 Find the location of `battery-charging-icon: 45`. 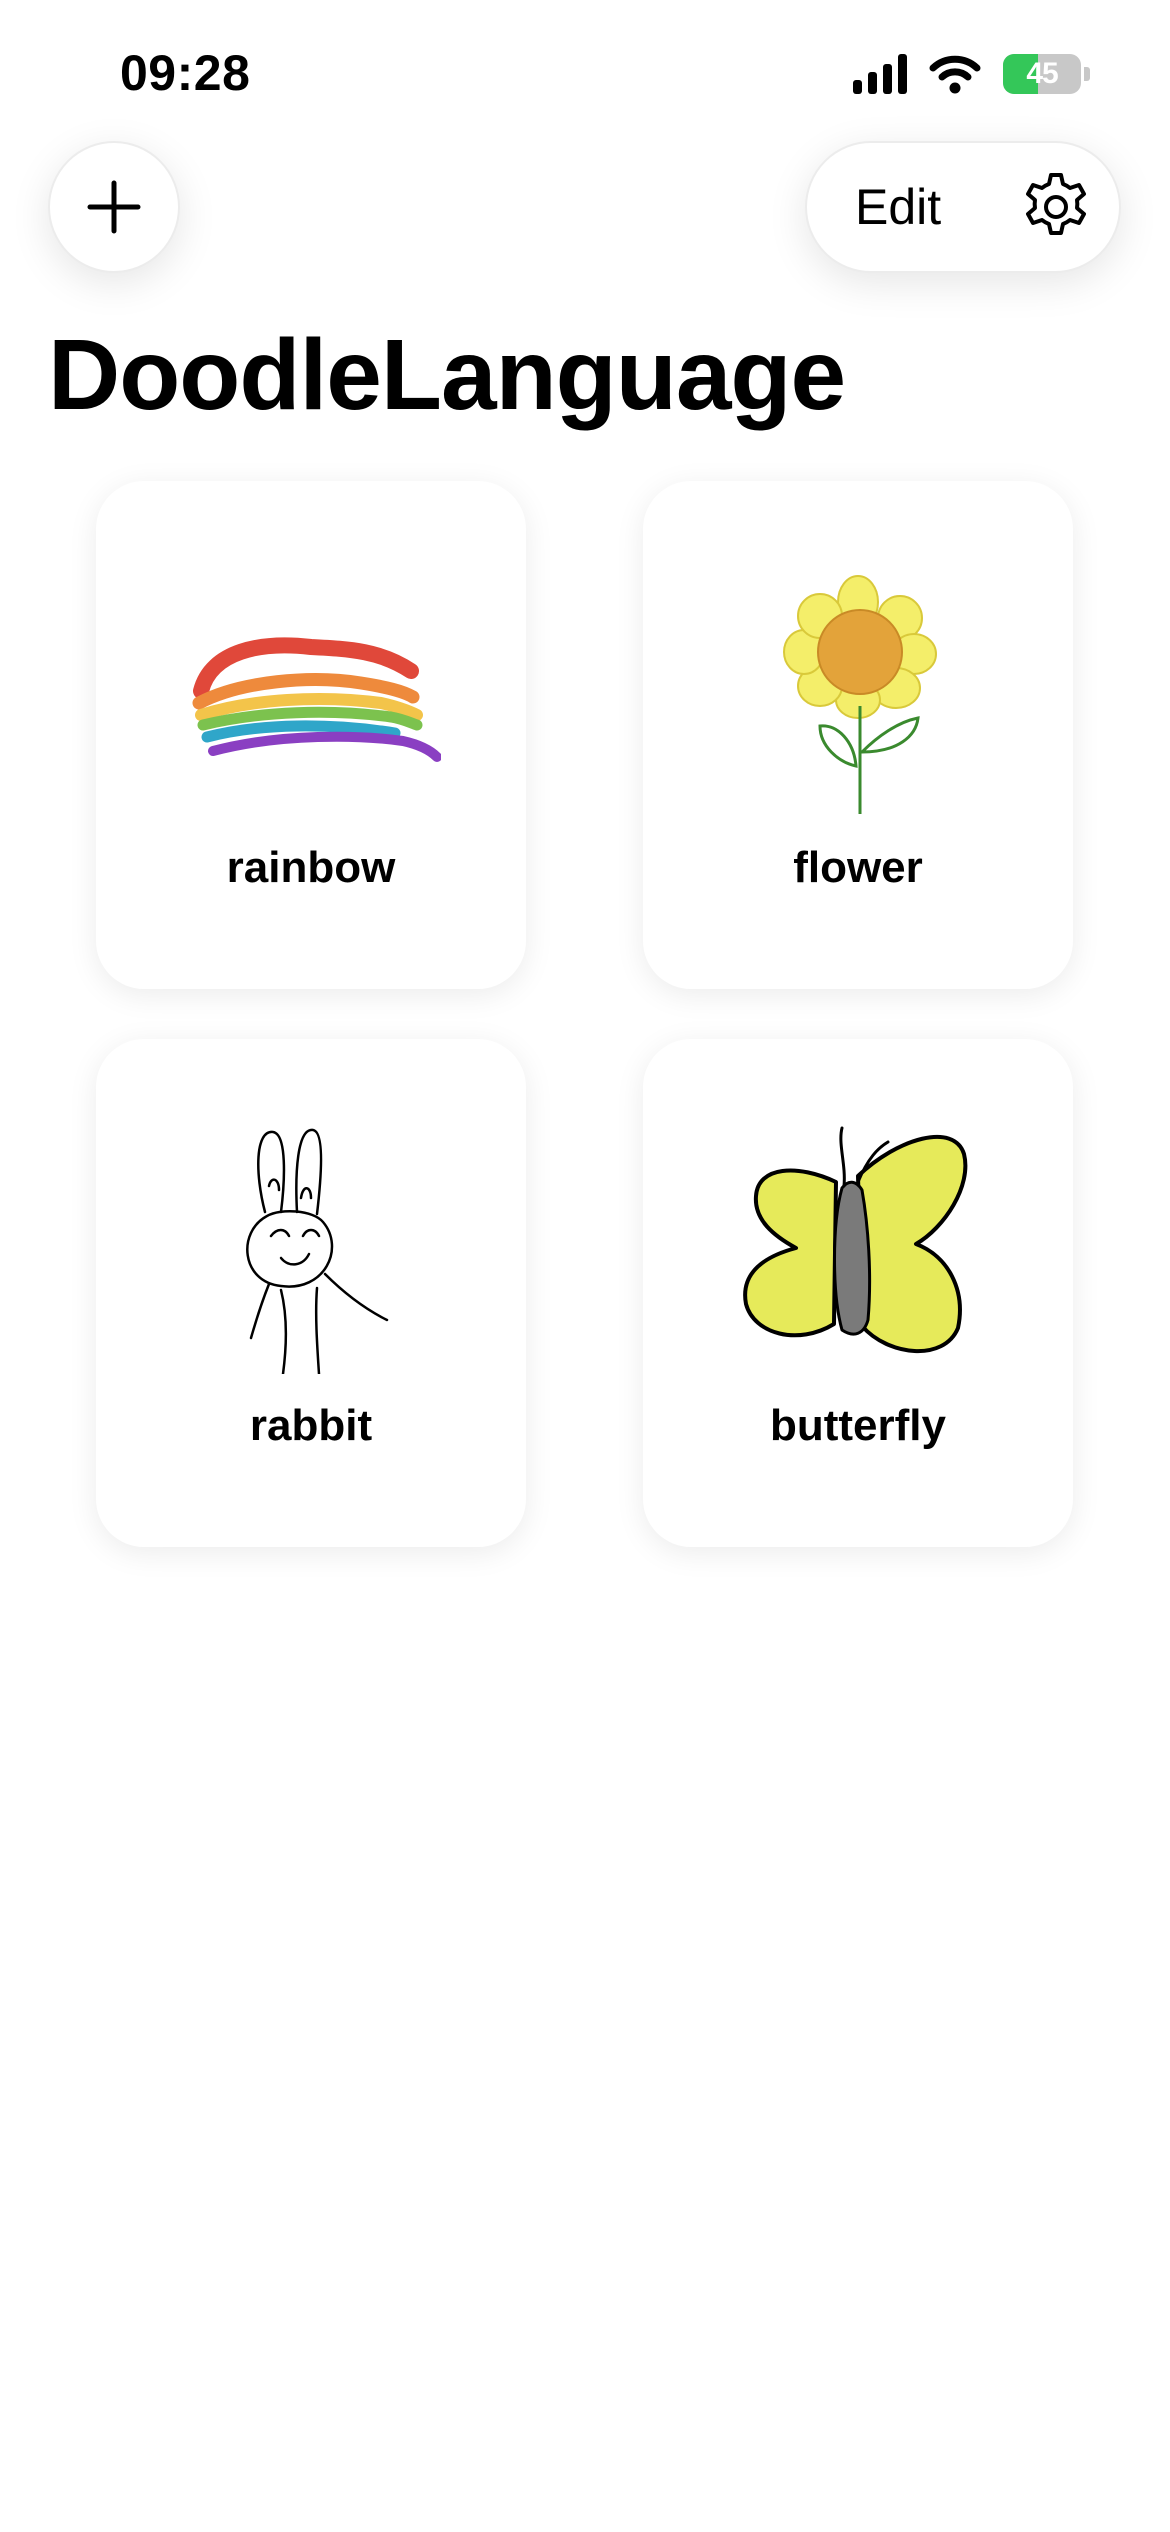

battery-charging-icon: 45 is located at coordinates (1046, 74).